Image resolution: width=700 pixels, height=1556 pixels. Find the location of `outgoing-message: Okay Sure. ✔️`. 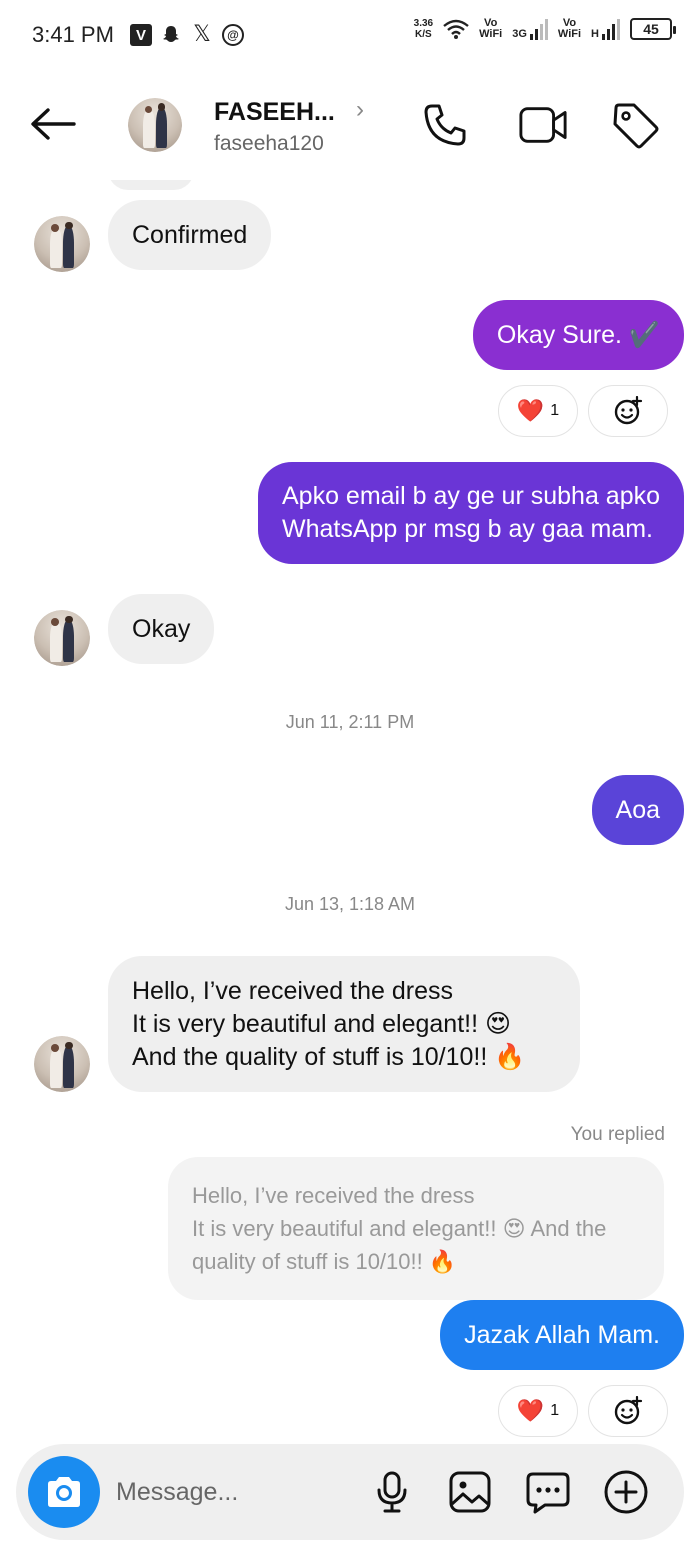

outgoing-message: Okay Sure. ✔️ is located at coordinates (578, 335).